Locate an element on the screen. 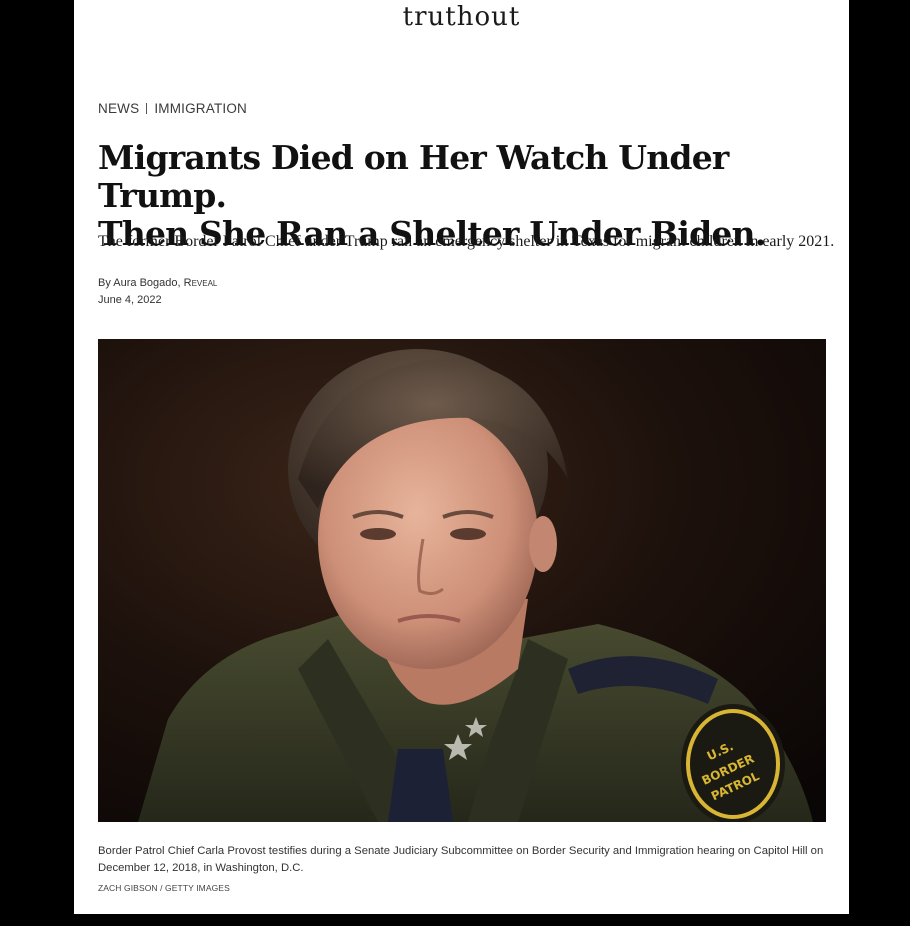 This screenshot has width=910, height=926. byline: By Aura Bogado, Reveal is located at coordinates (157, 283).